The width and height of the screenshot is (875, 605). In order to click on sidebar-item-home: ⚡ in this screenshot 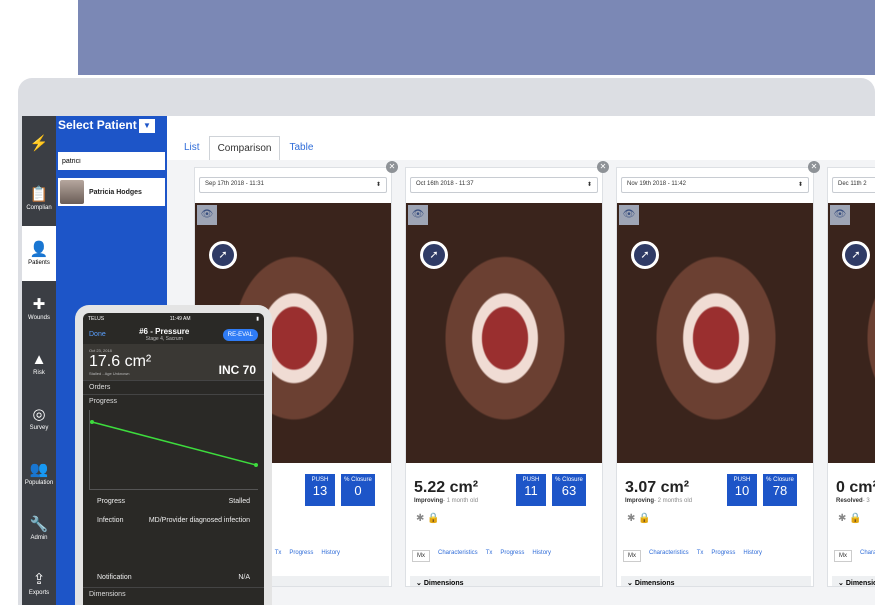, I will do `click(39, 143)`.